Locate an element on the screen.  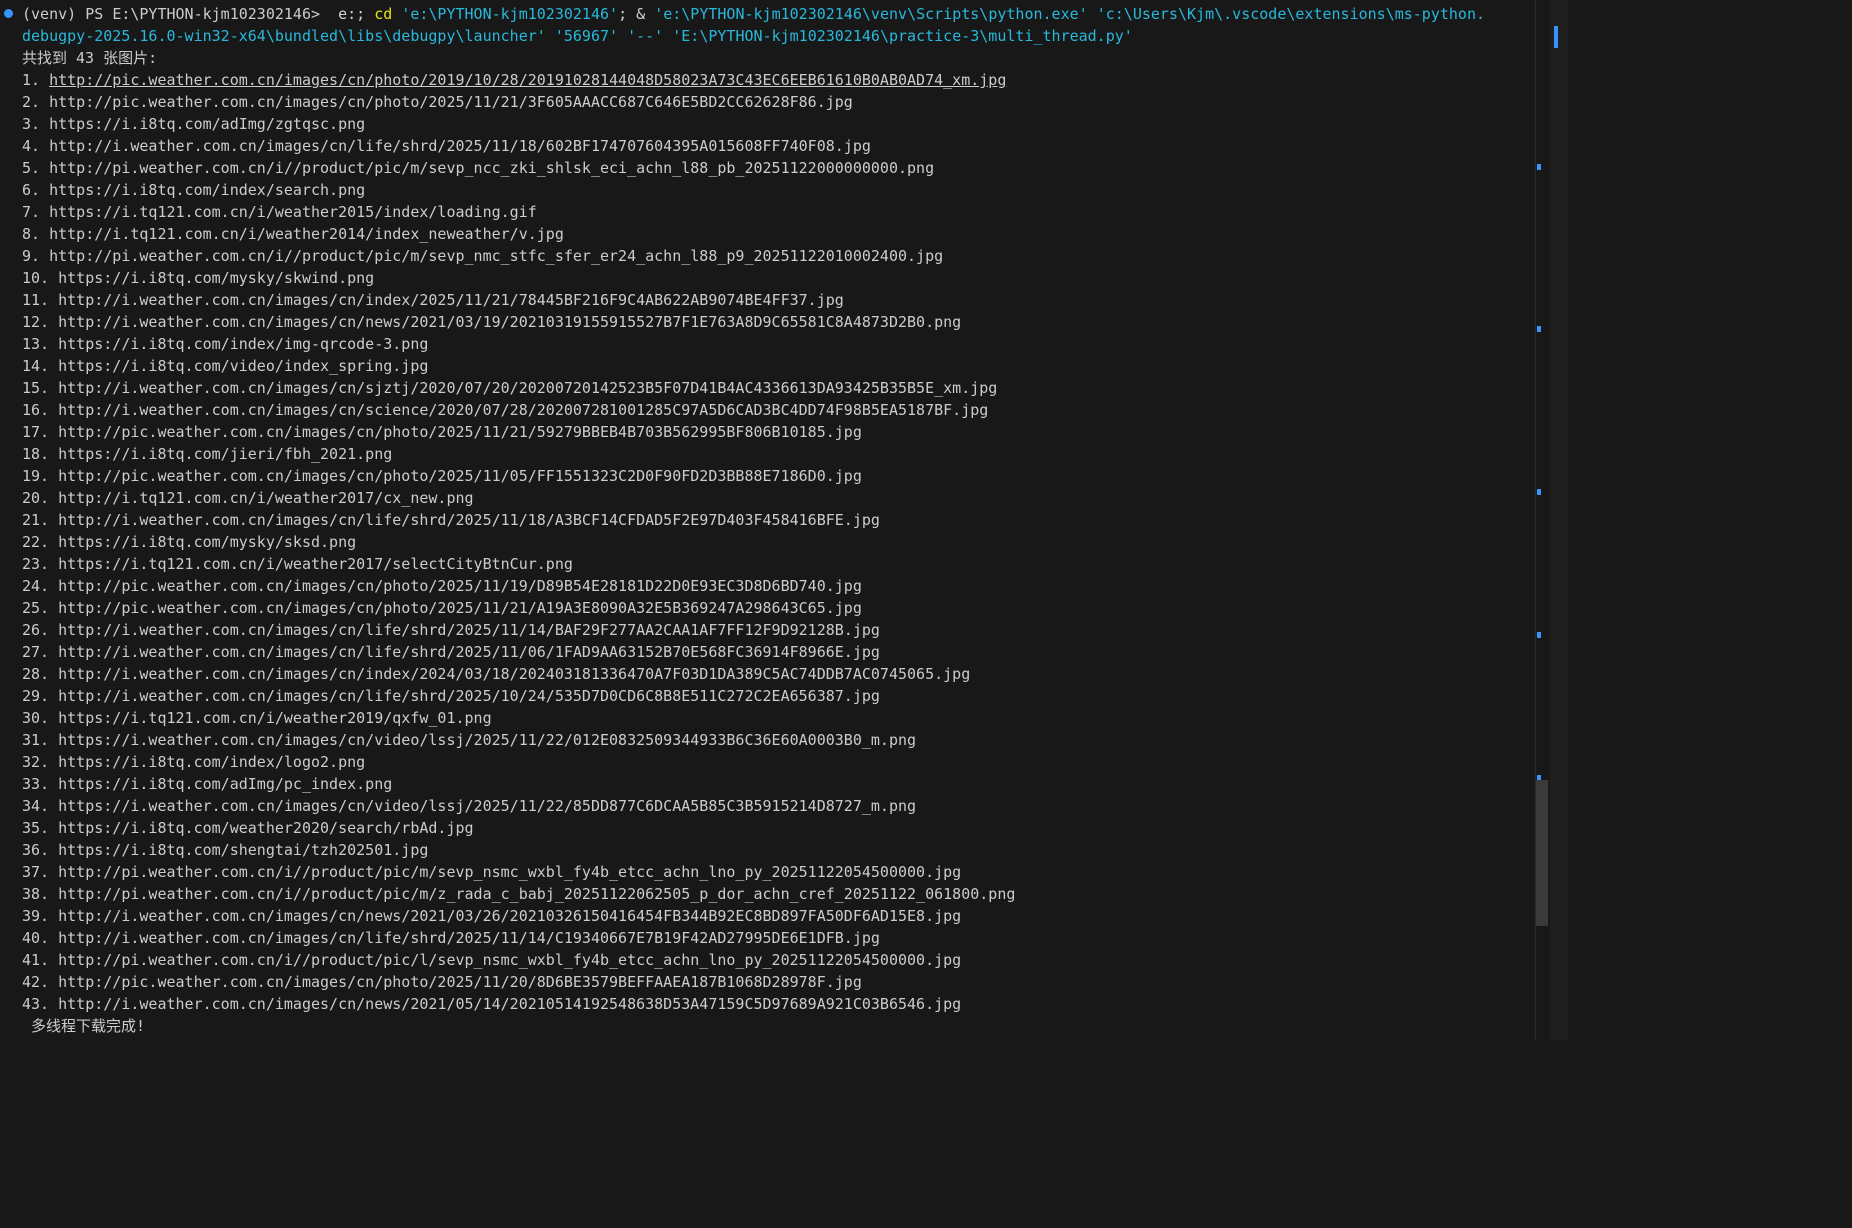
cwd-label: E:\PYTHON-kjm102302146> is located at coordinates (216, 14).